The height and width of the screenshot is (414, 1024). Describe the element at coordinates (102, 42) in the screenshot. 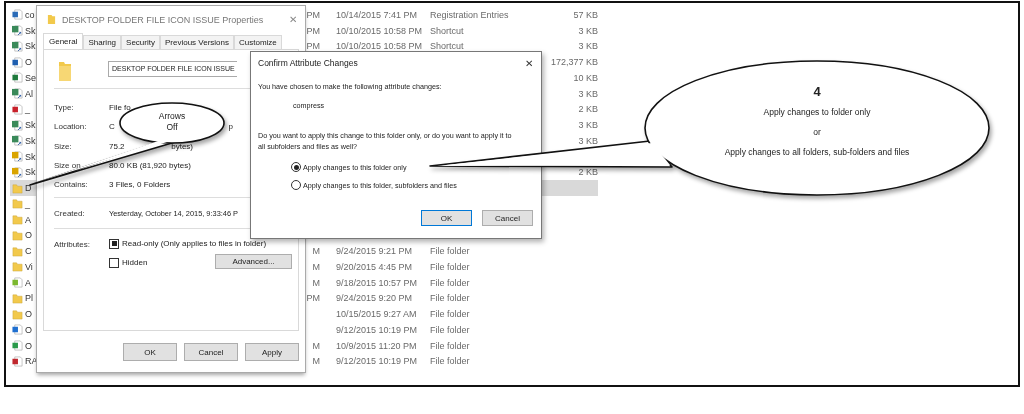

I see `tab: Sharing` at that location.